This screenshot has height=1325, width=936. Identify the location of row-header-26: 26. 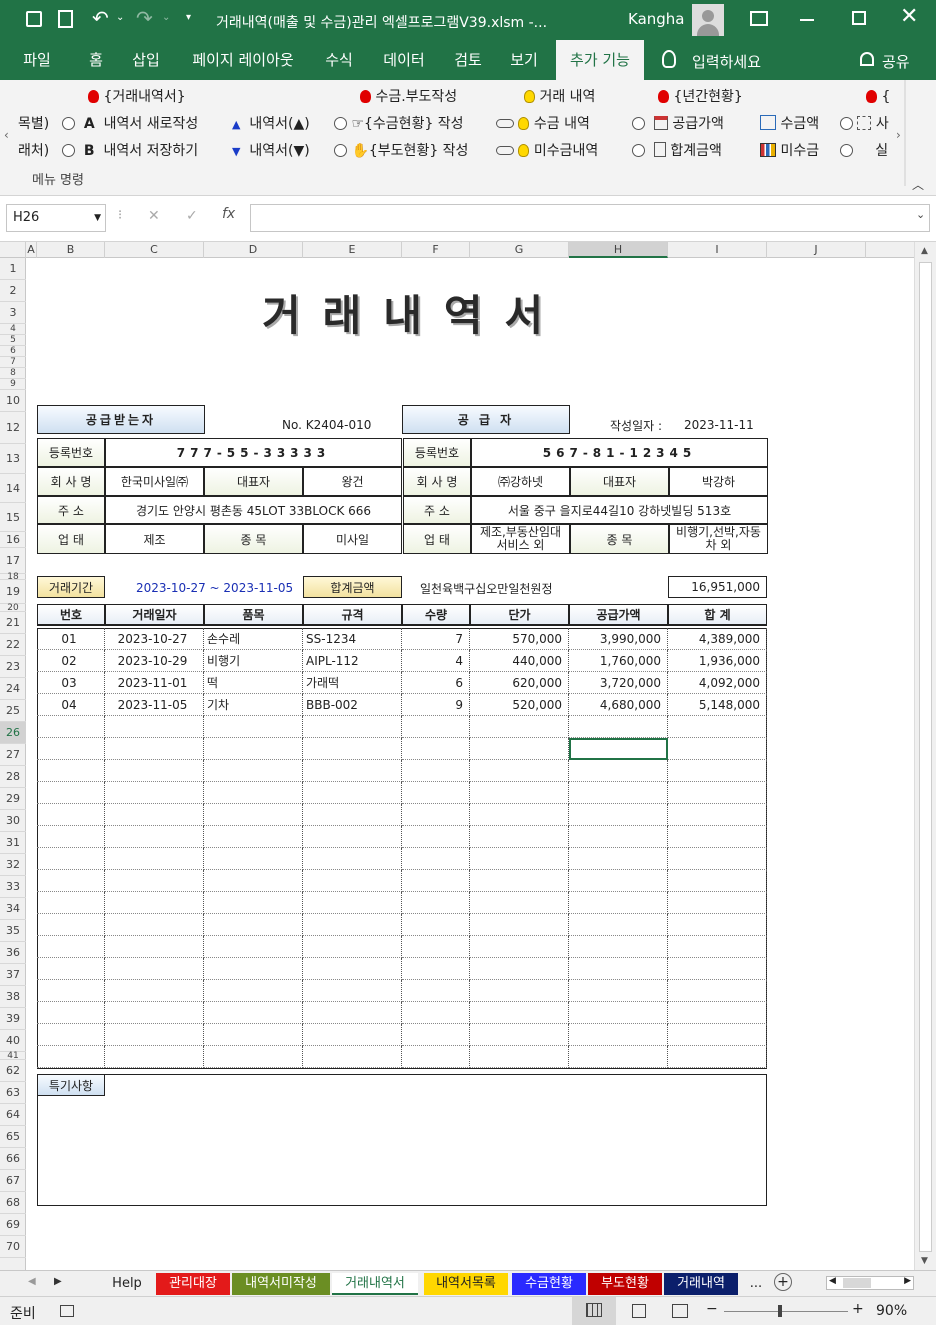
(13, 733).